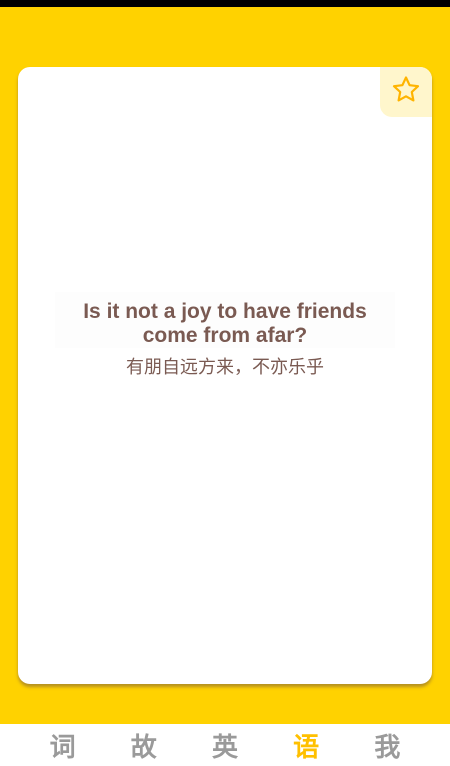  I want to click on bottom-tab-bar: 词 故 英 语 我, so click(225, 745).